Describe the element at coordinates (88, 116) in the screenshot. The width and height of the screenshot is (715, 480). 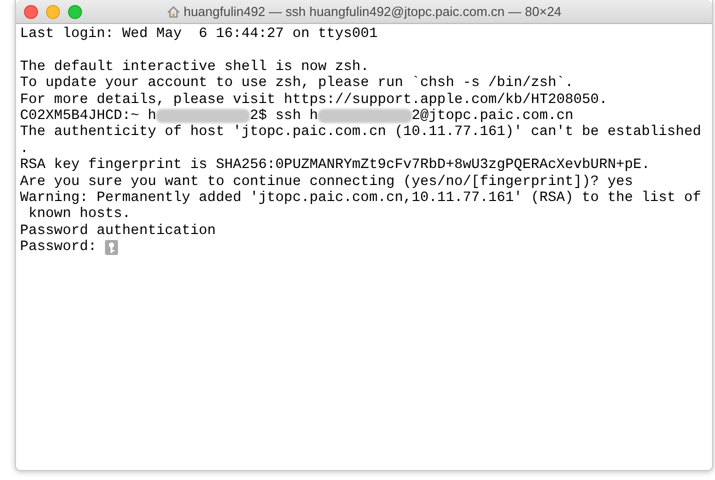
I see `terminal-text: C02XM5B4JHCD:~ h` at that location.